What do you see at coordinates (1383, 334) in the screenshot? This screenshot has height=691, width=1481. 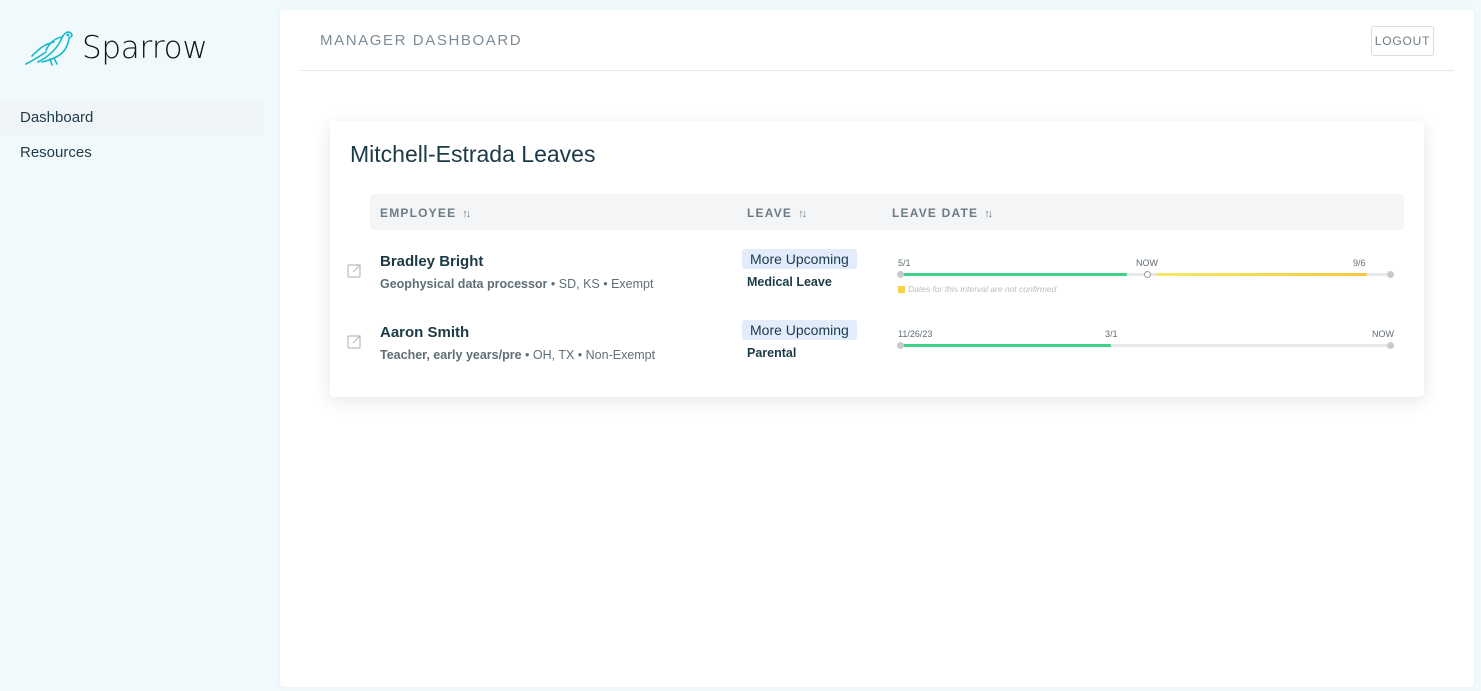 I see `timeline-end-label: NOW` at bounding box center [1383, 334].